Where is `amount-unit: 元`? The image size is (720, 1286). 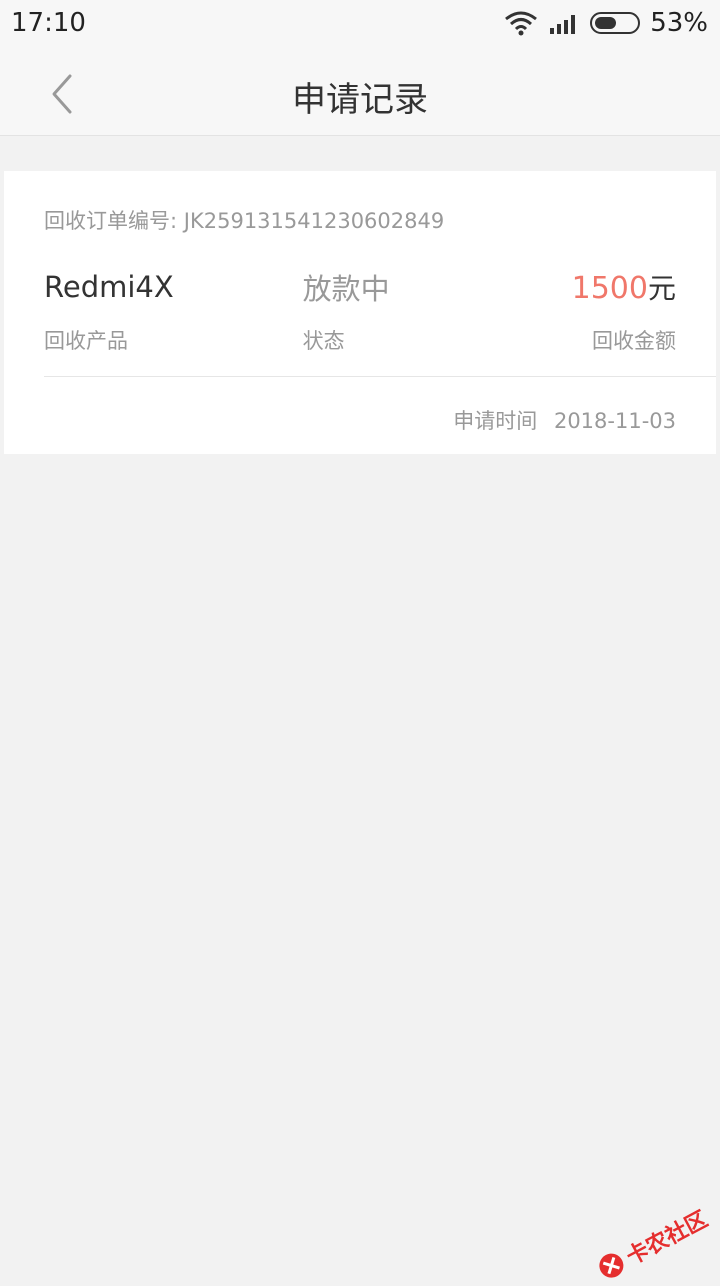 amount-unit: 元 is located at coordinates (661, 288).